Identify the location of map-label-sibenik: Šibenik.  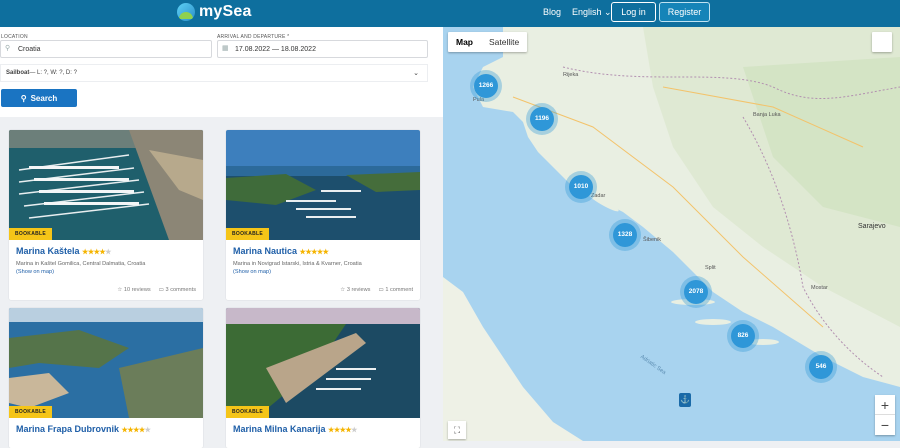
(652, 240).